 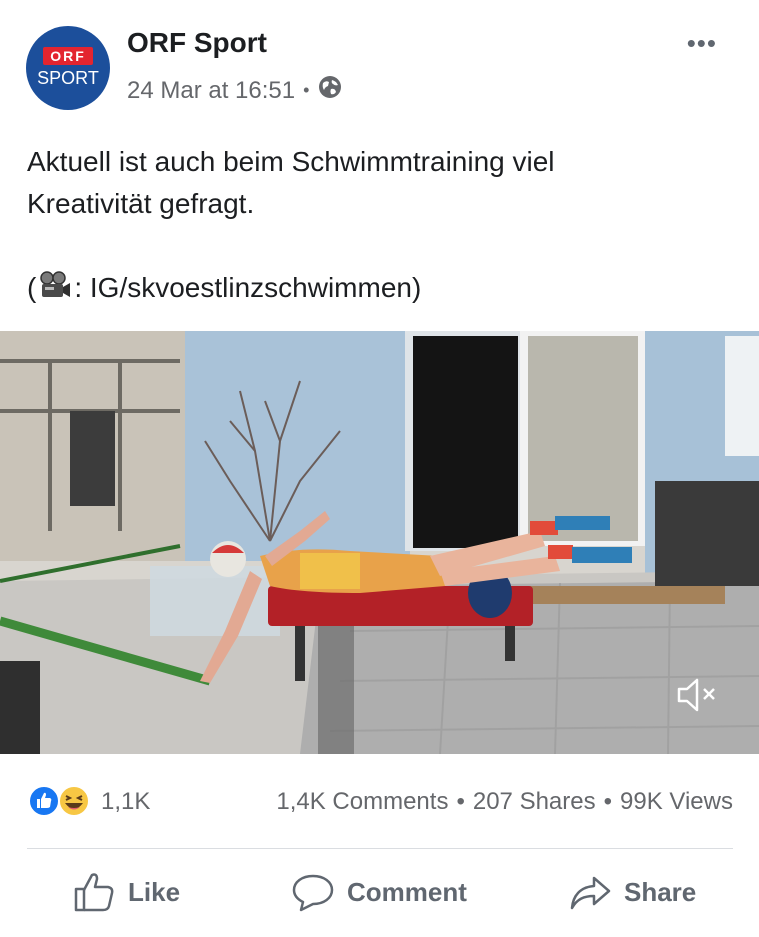 I want to click on actions-divider, so click(x=380, y=848).